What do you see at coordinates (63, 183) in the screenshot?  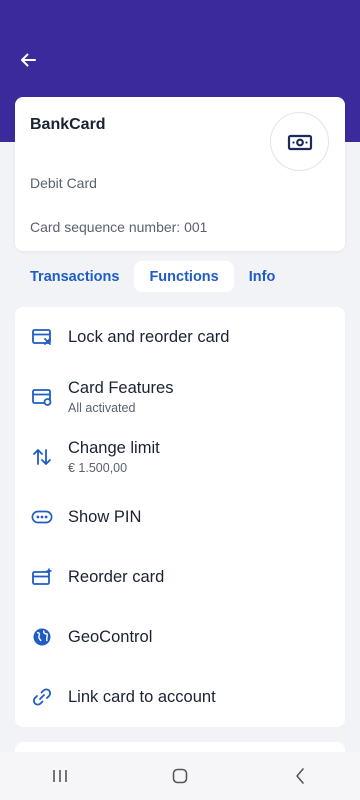 I see `card-type: Debit Card` at bounding box center [63, 183].